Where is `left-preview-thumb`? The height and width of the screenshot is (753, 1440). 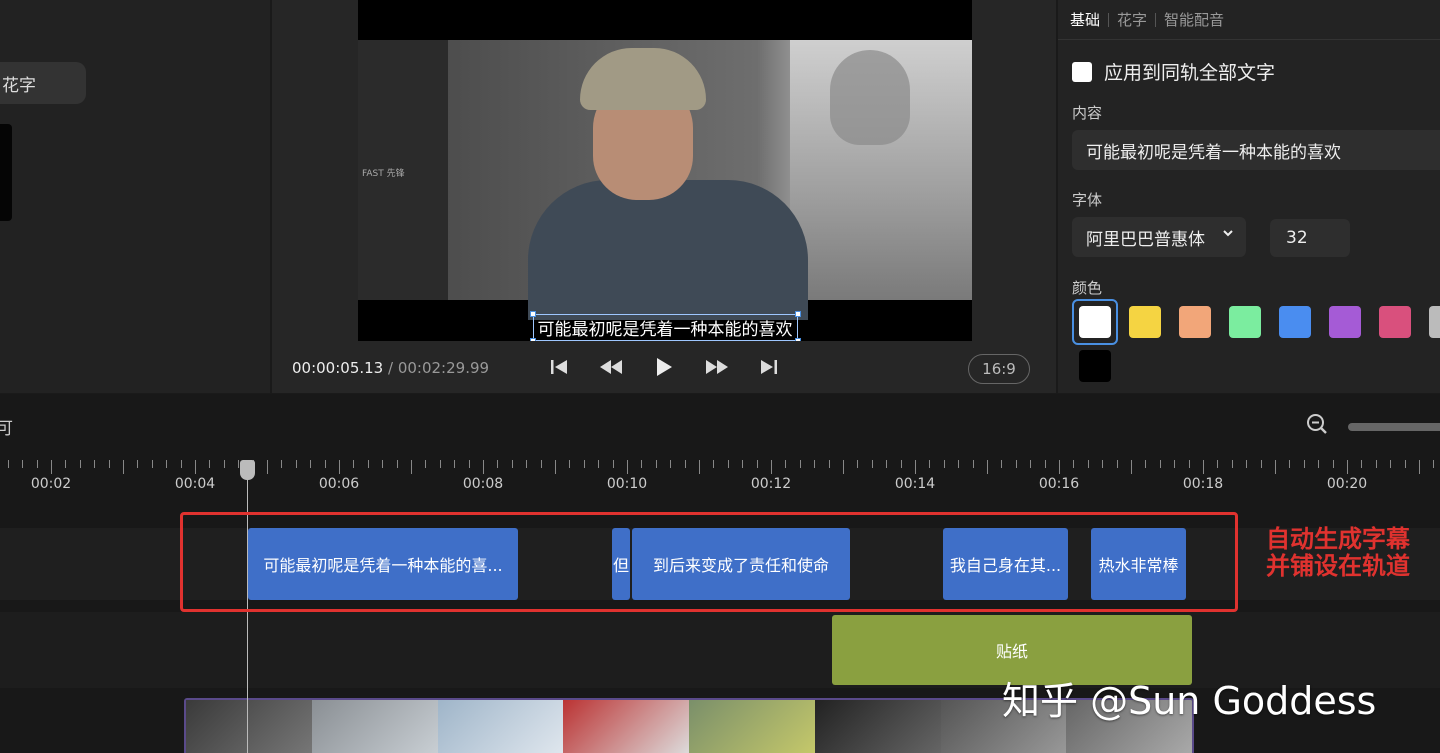
left-preview-thumb is located at coordinates (6, 172).